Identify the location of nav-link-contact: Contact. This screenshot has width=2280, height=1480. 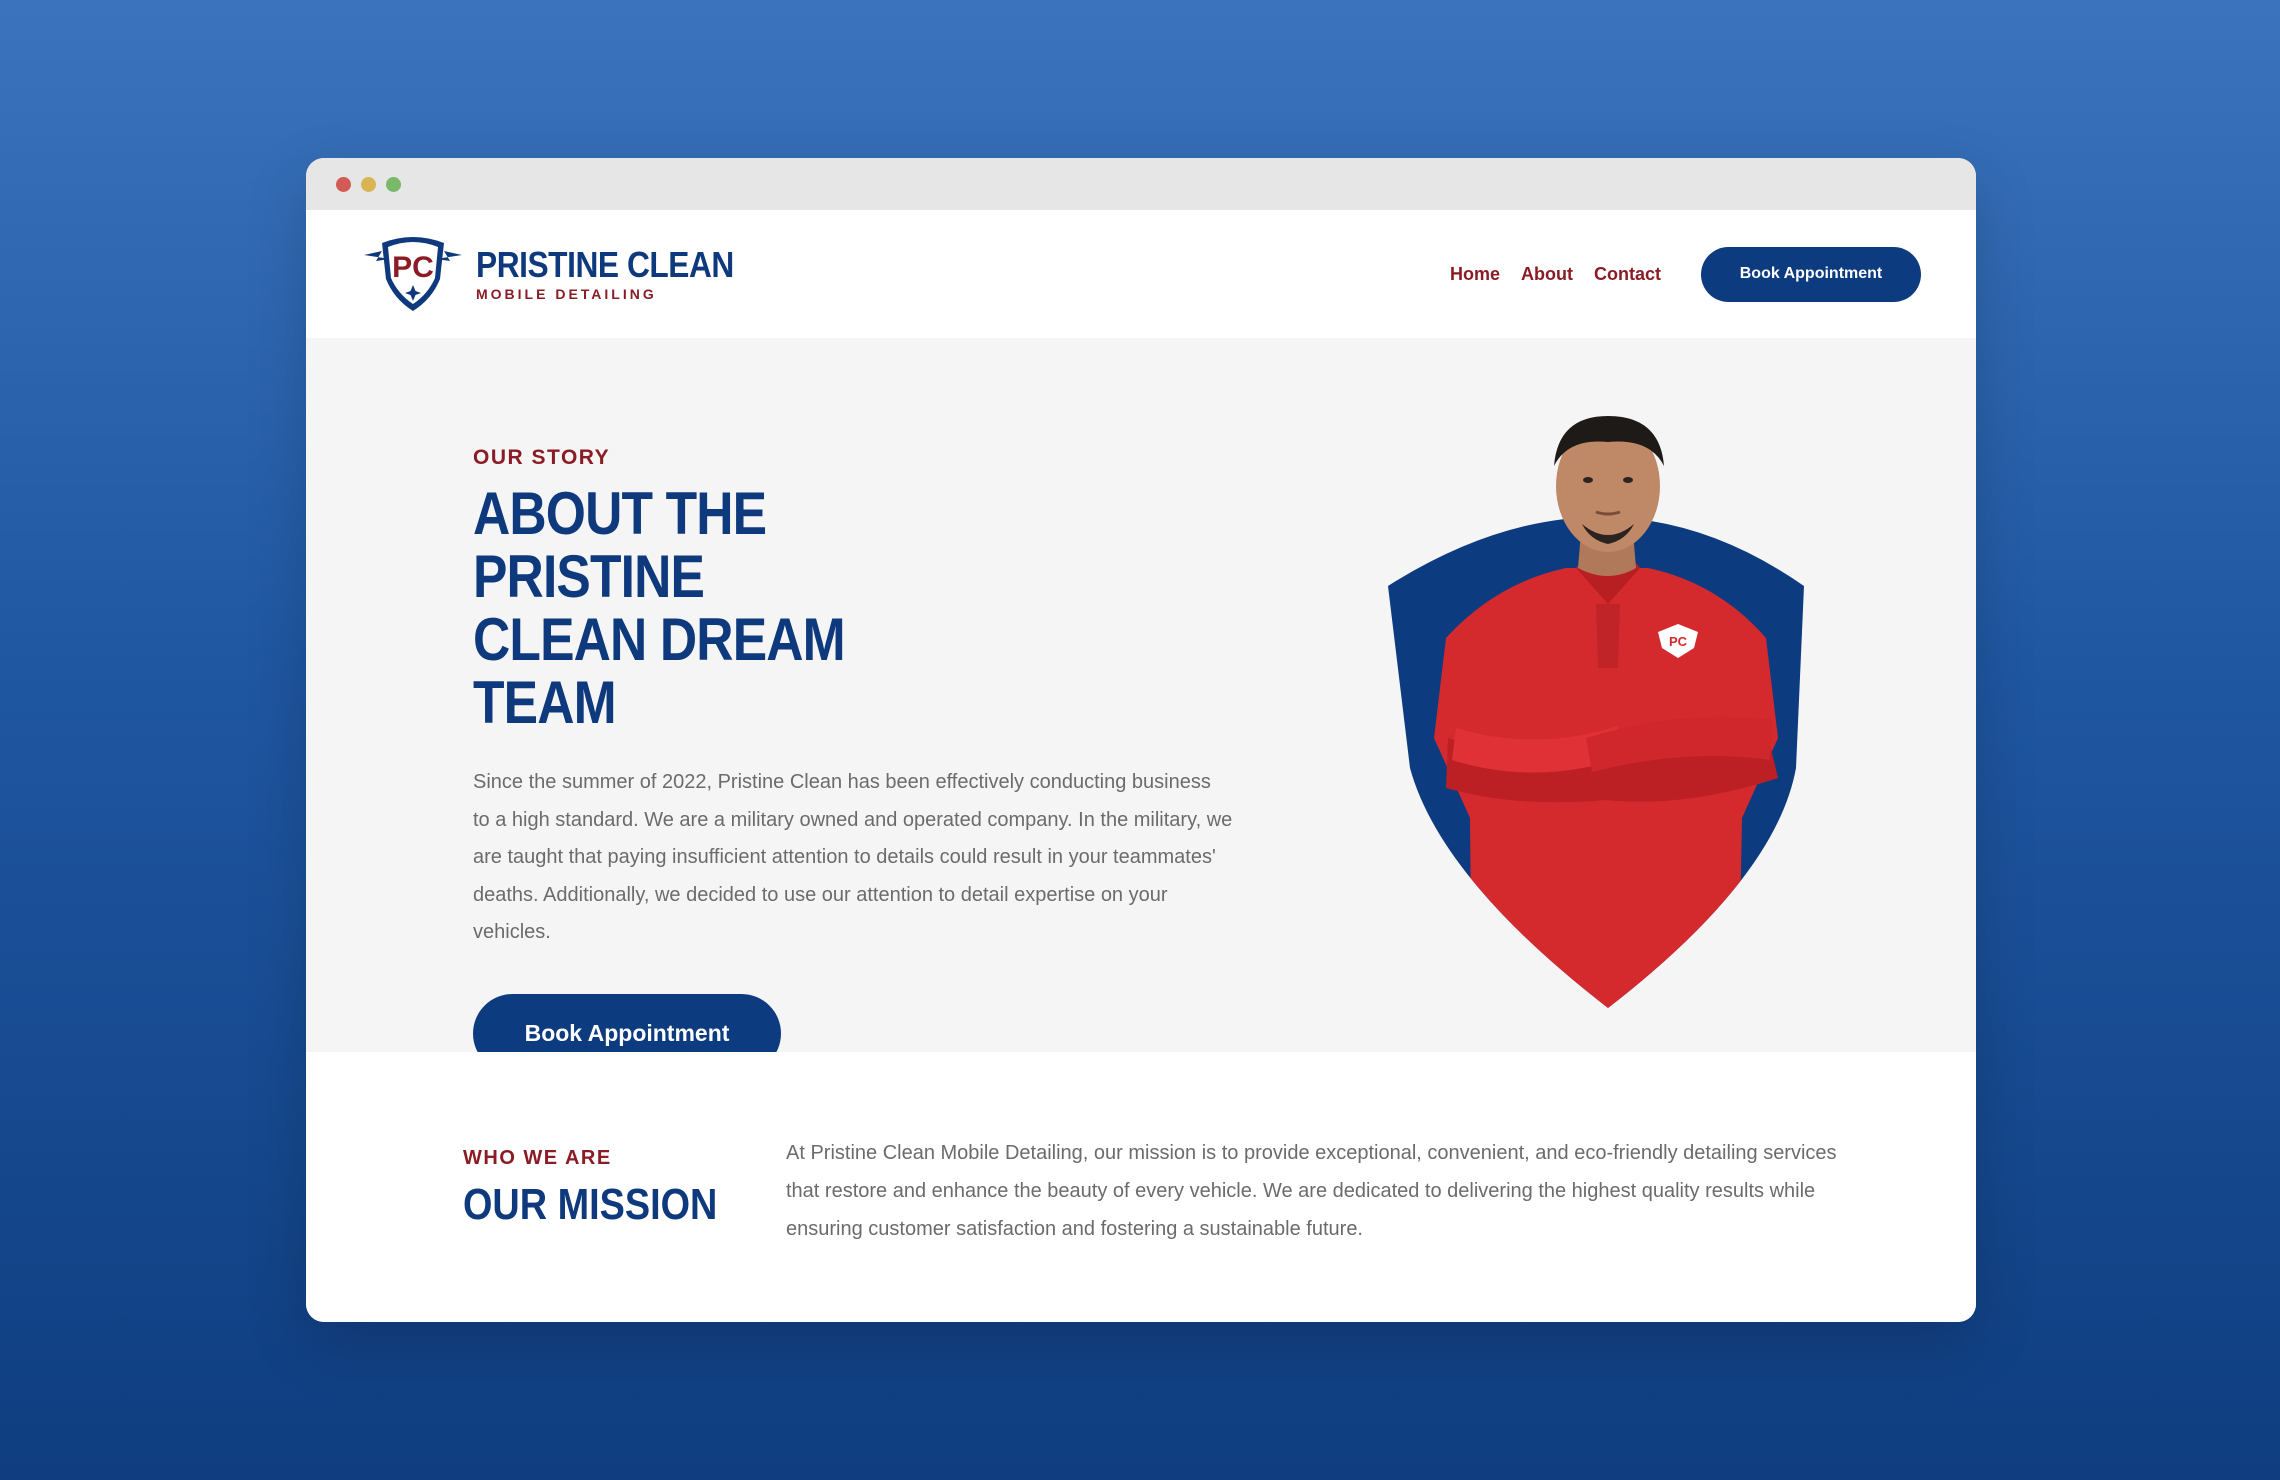
(1627, 274).